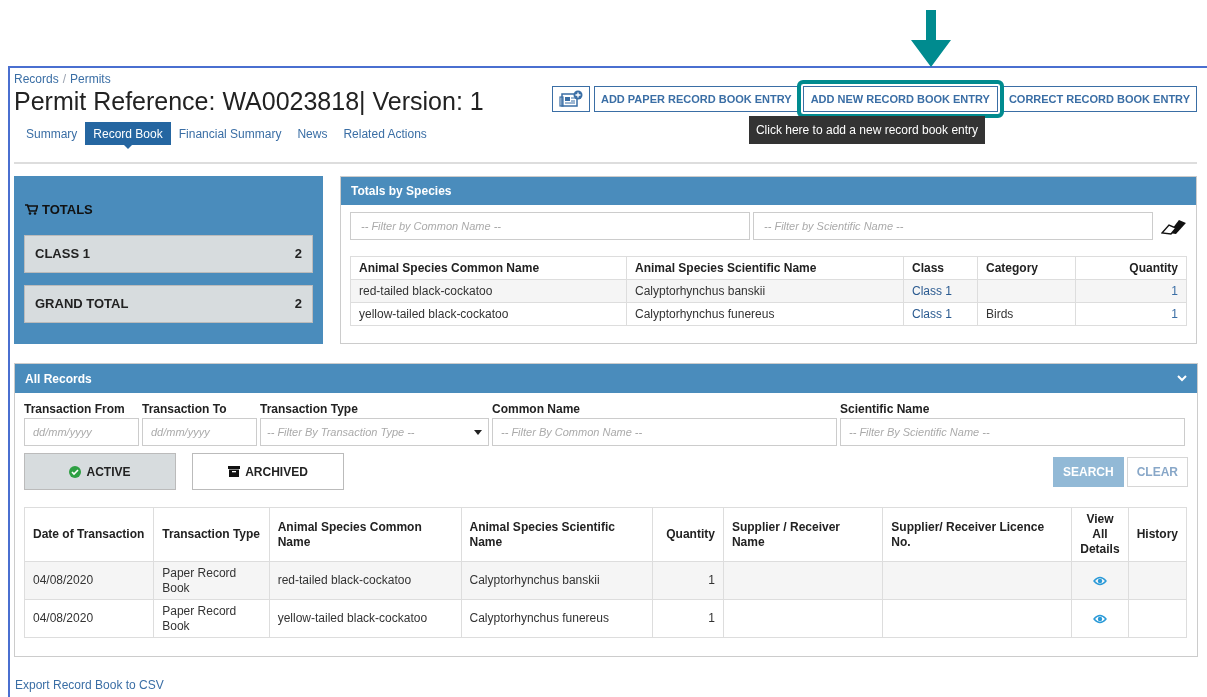 The height and width of the screenshot is (697, 1207). Describe the element at coordinates (1099, 99) in the screenshot. I see `record-entry-button: CORRECT RECORD BOOK ENTRY` at that location.